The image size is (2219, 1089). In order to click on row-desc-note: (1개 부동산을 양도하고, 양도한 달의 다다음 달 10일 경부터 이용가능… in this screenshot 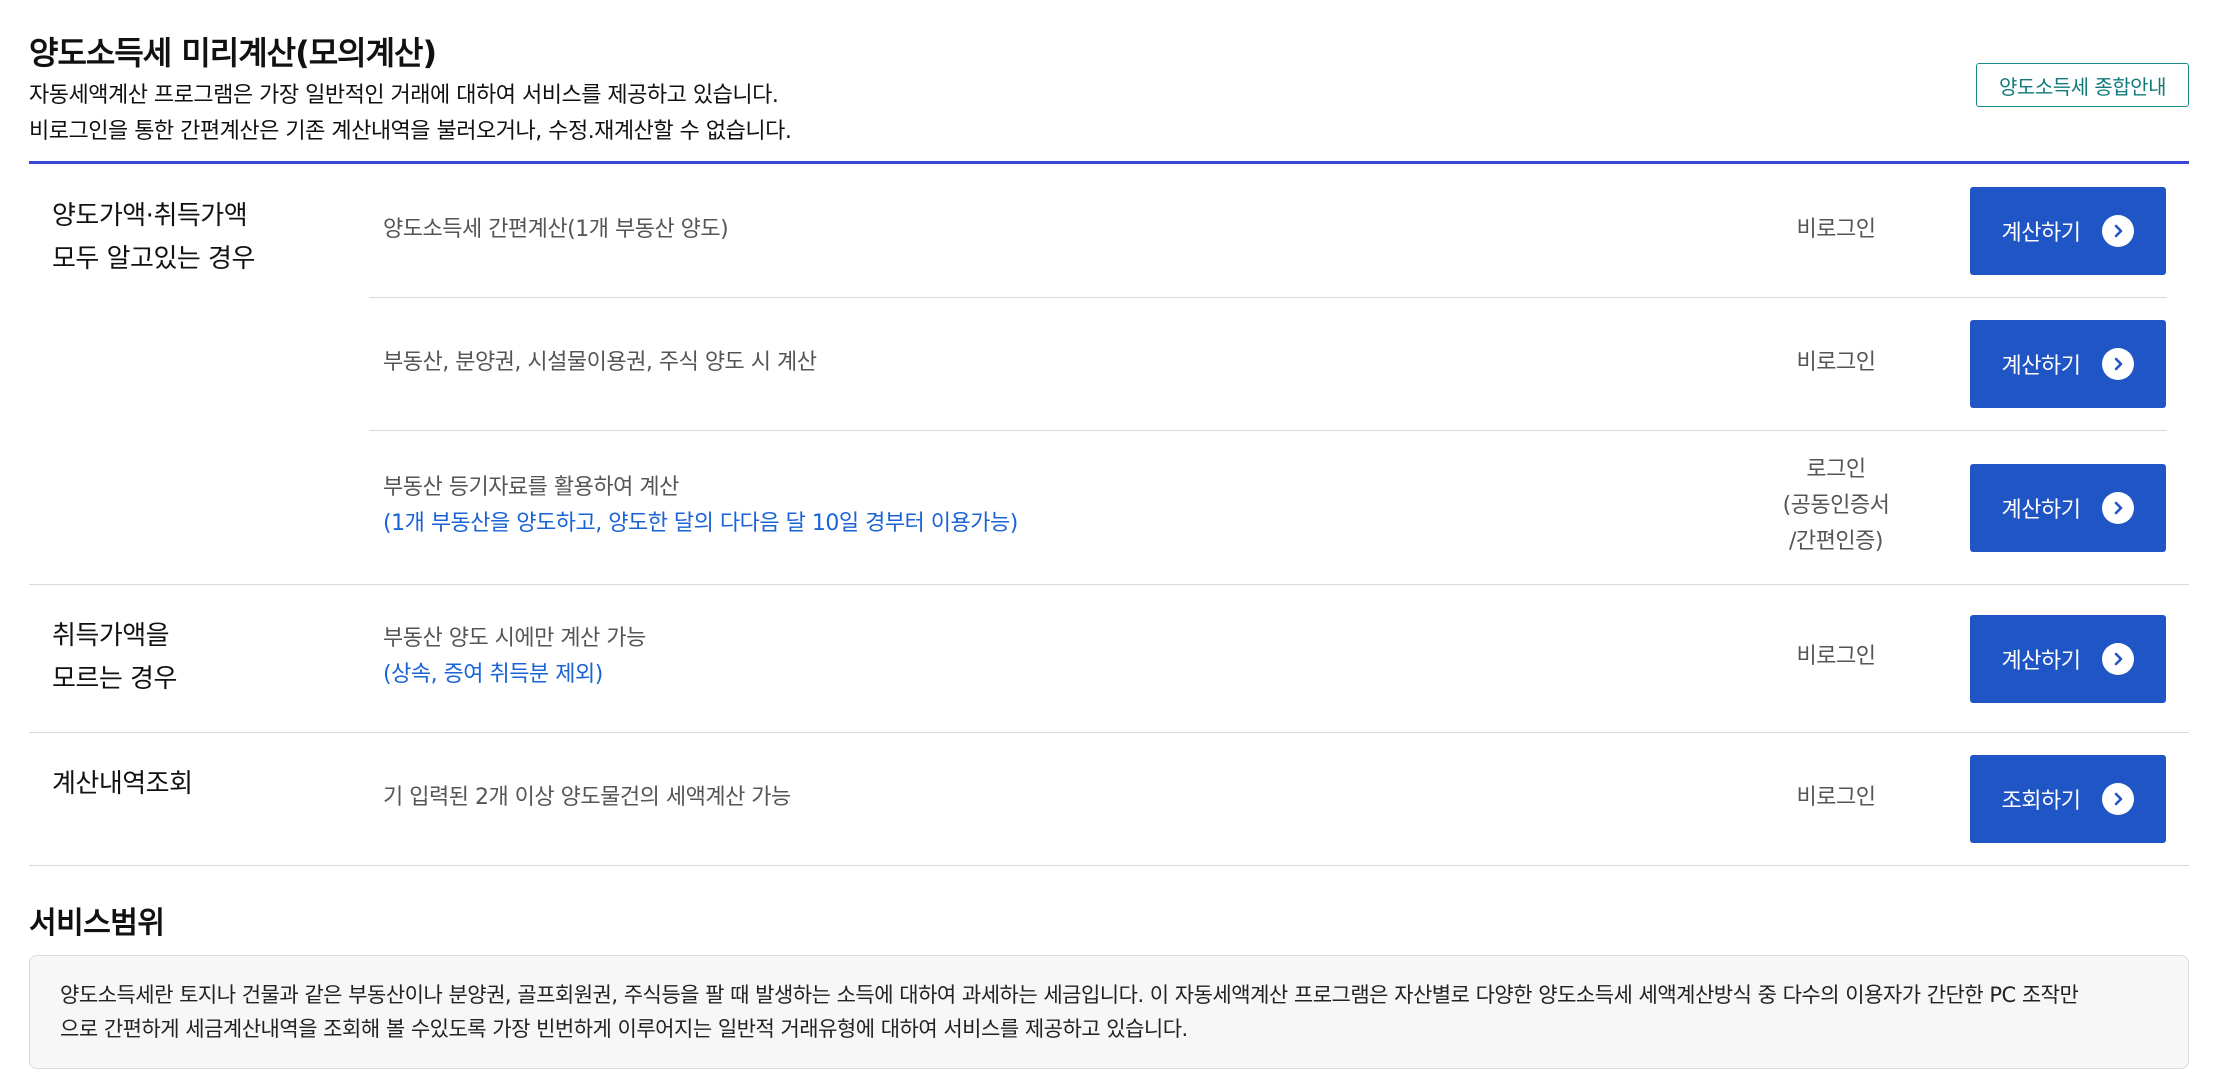, I will do `click(700, 523)`.